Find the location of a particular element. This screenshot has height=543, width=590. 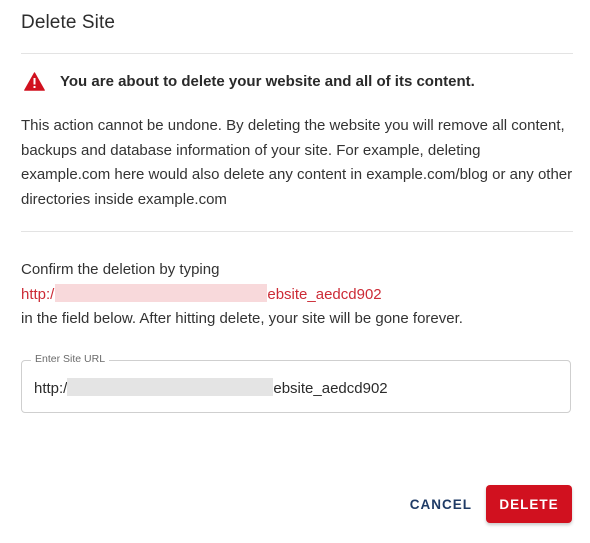

cancel-button: CANCEL is located at coordinates (441, 504).